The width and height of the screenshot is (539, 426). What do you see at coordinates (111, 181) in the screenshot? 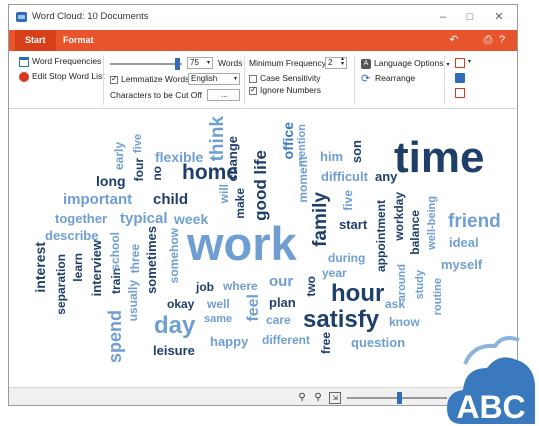
I see `cloud-word: long` at bounding box center [111, 181].